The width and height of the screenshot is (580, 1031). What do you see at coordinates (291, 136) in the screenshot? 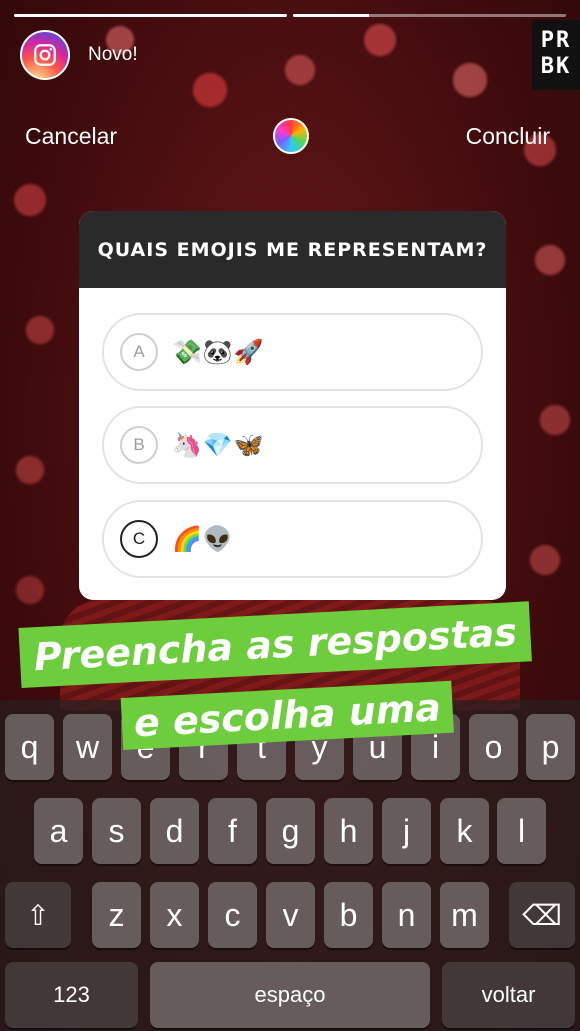
I see `color-picker-icon` at bounding box center [291, 136].